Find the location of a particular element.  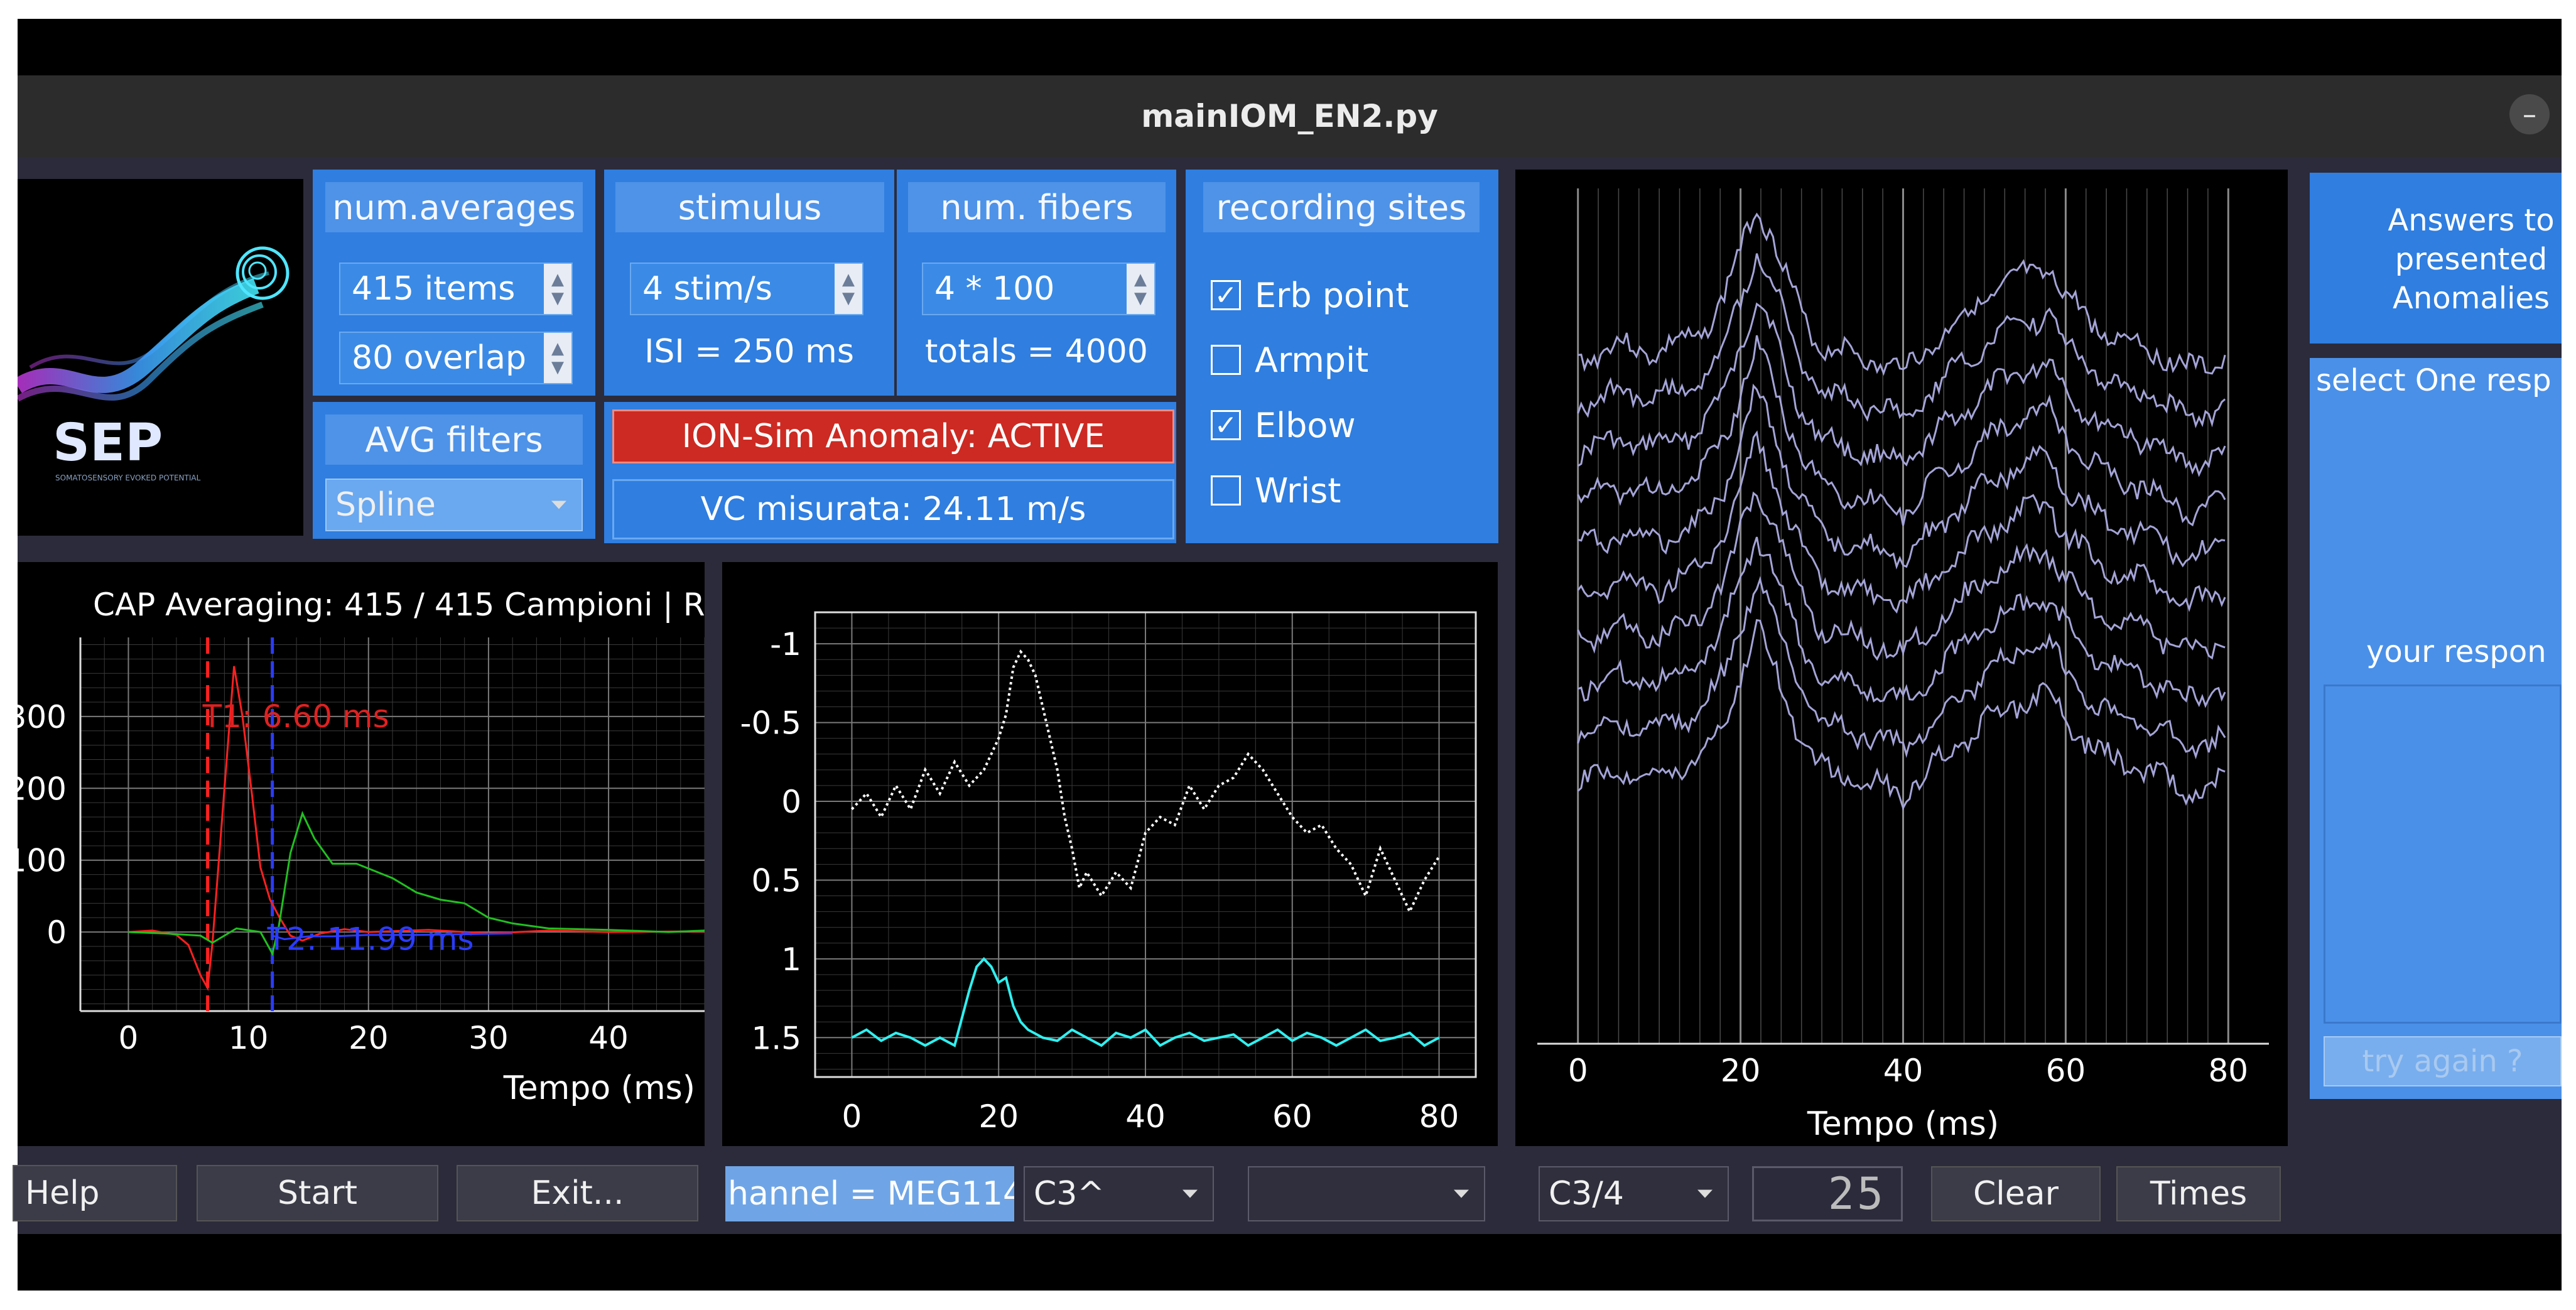

waveform-chart: 0 20 40 60 80 -1 -0.5 0 0.5 1 1.5 is located at coordinates (1110, 854).